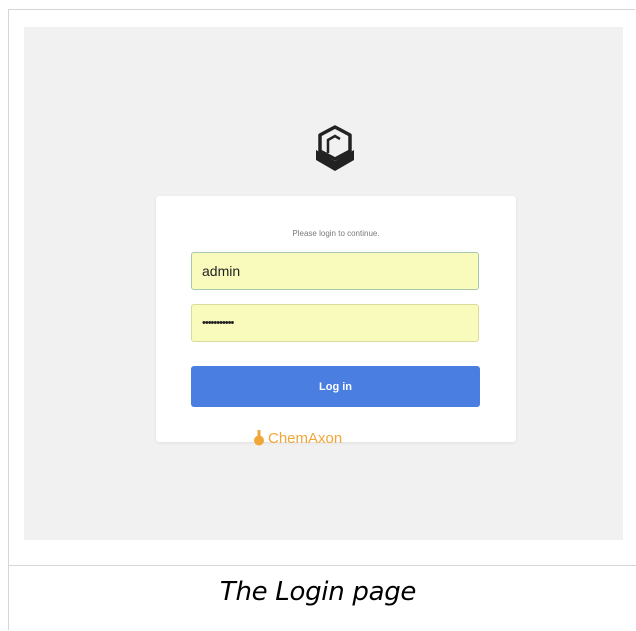  Describe the element at coordinates (318, 592) in the screenshot. I see `figure-caption: The Login page` at that location.